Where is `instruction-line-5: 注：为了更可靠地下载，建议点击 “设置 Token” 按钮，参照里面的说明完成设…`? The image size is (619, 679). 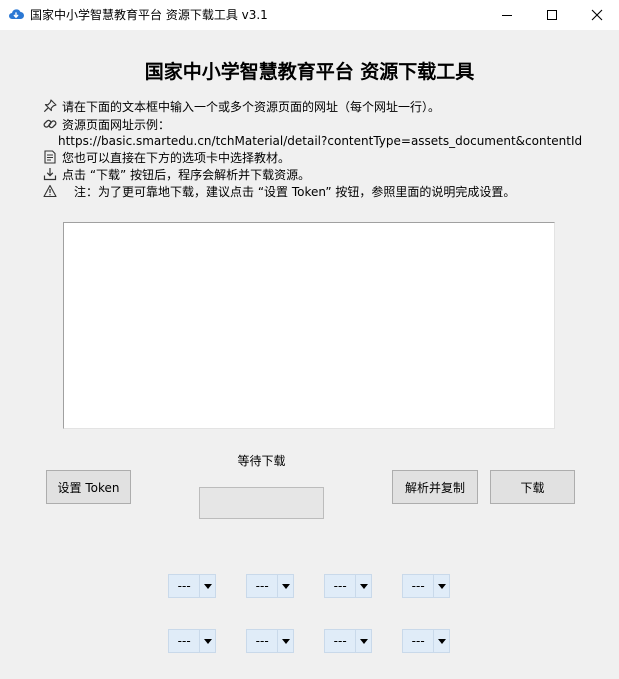 instruction-line-5: 注：为了更可靠地下载，建议点击 “设置 Token” 按钮，参照里面的说明完成设… is located at coordinates (279, 192).